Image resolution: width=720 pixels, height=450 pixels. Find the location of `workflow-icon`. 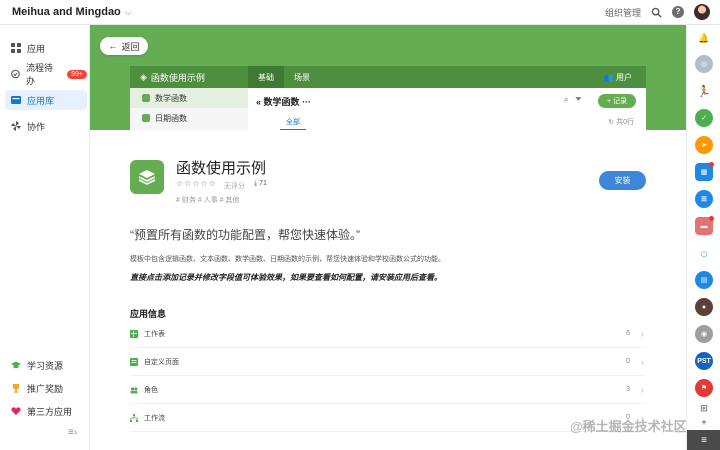

workflow-icon is located at coordinates (134, 417).